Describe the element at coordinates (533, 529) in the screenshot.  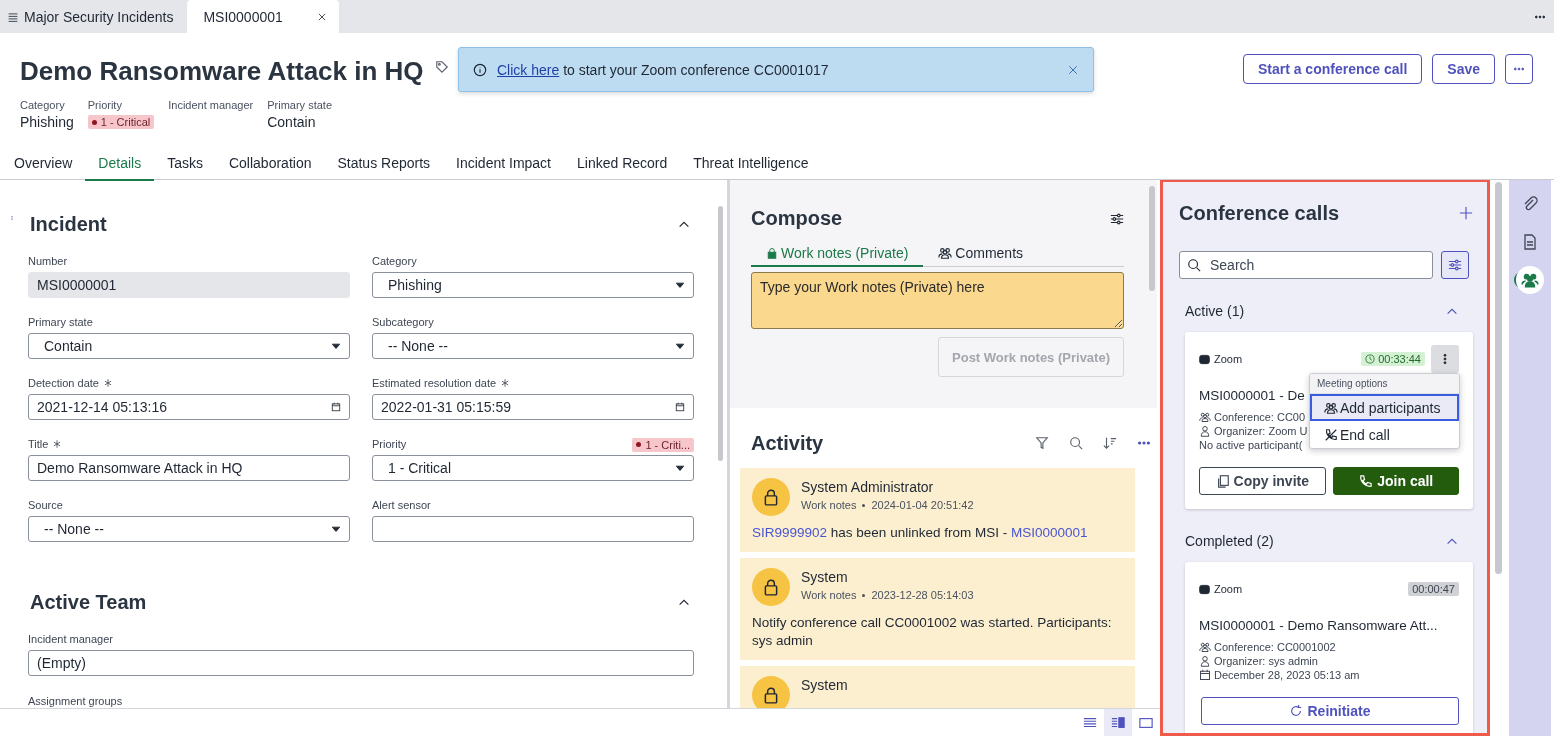
I see `input-field` at that location.